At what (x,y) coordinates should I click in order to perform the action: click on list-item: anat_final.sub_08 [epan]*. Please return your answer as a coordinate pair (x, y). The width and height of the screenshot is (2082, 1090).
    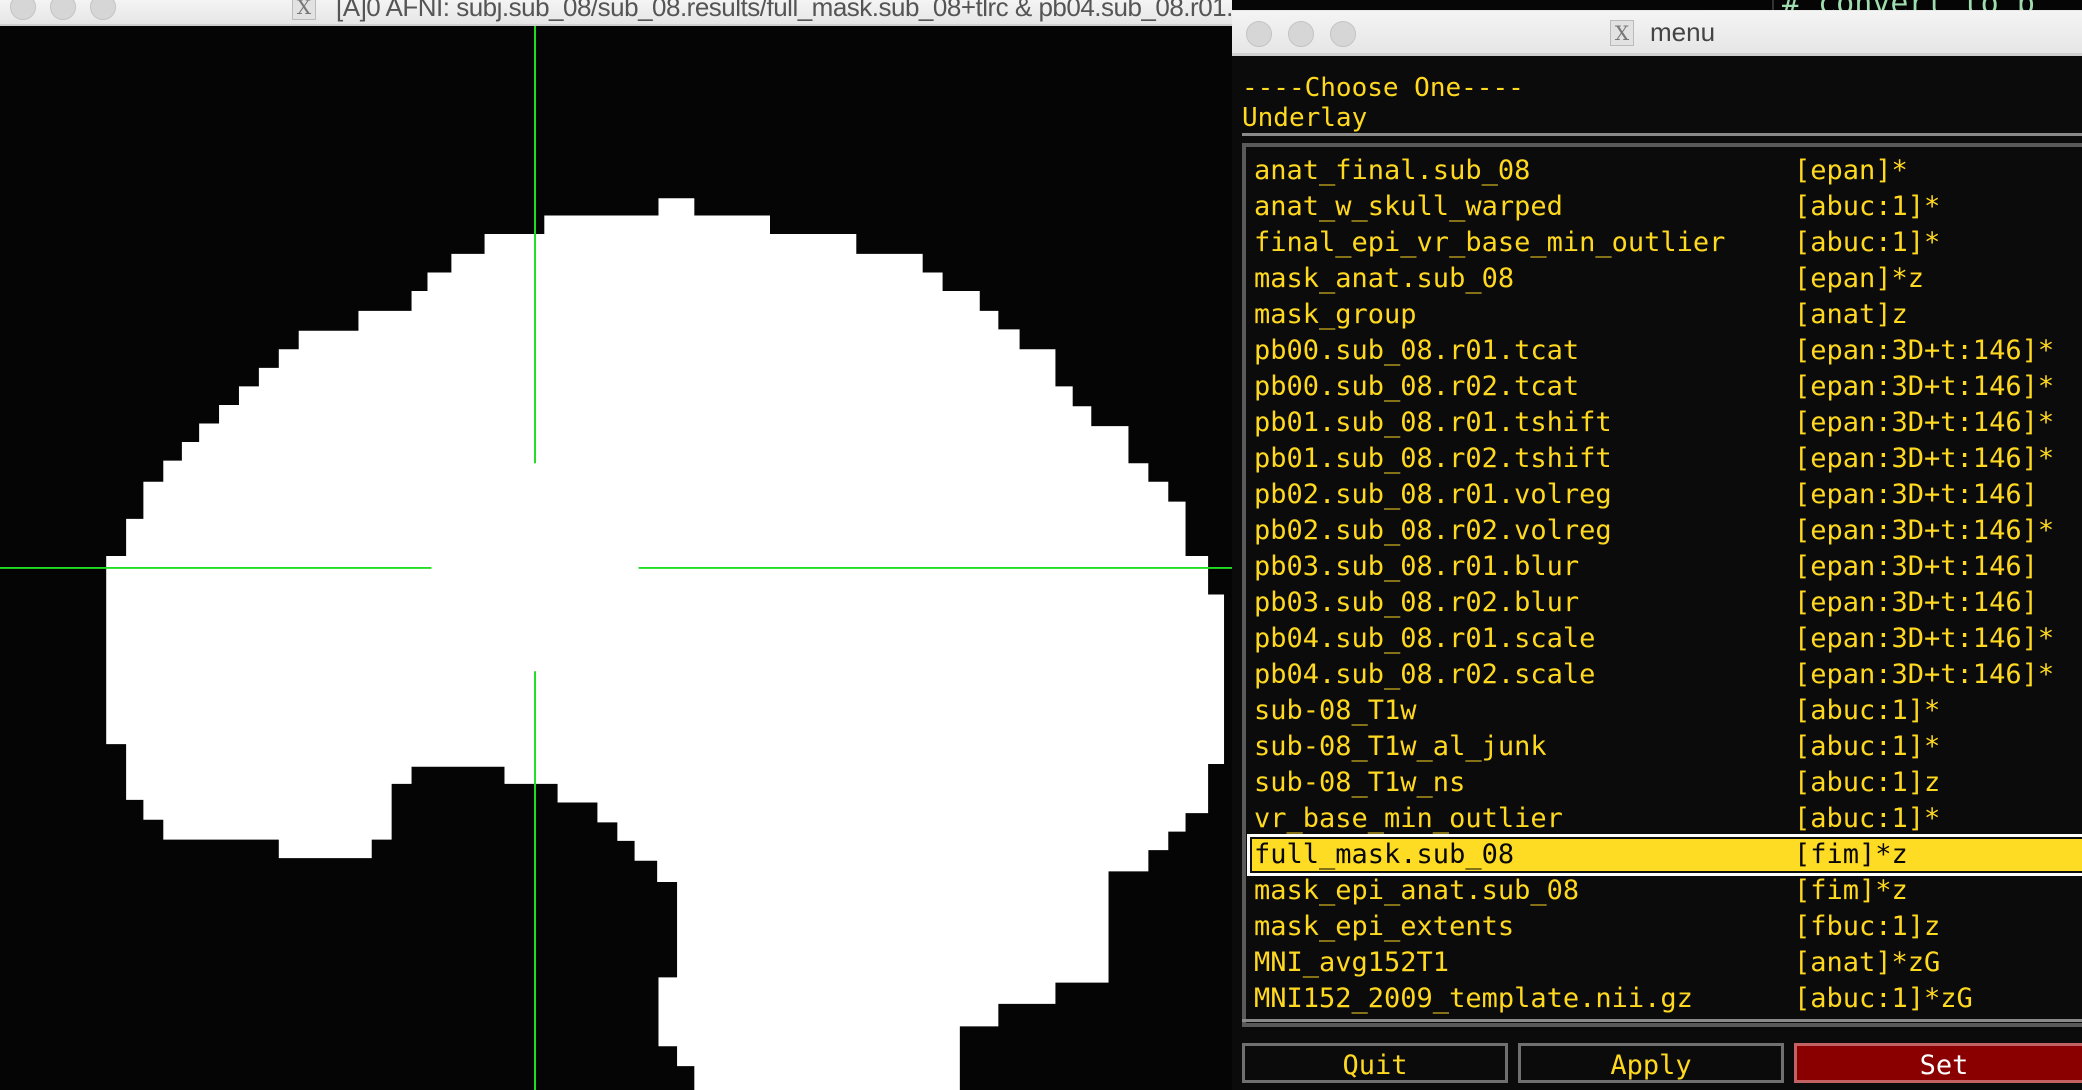
    Looking at the image, I should click on (1666, 171).